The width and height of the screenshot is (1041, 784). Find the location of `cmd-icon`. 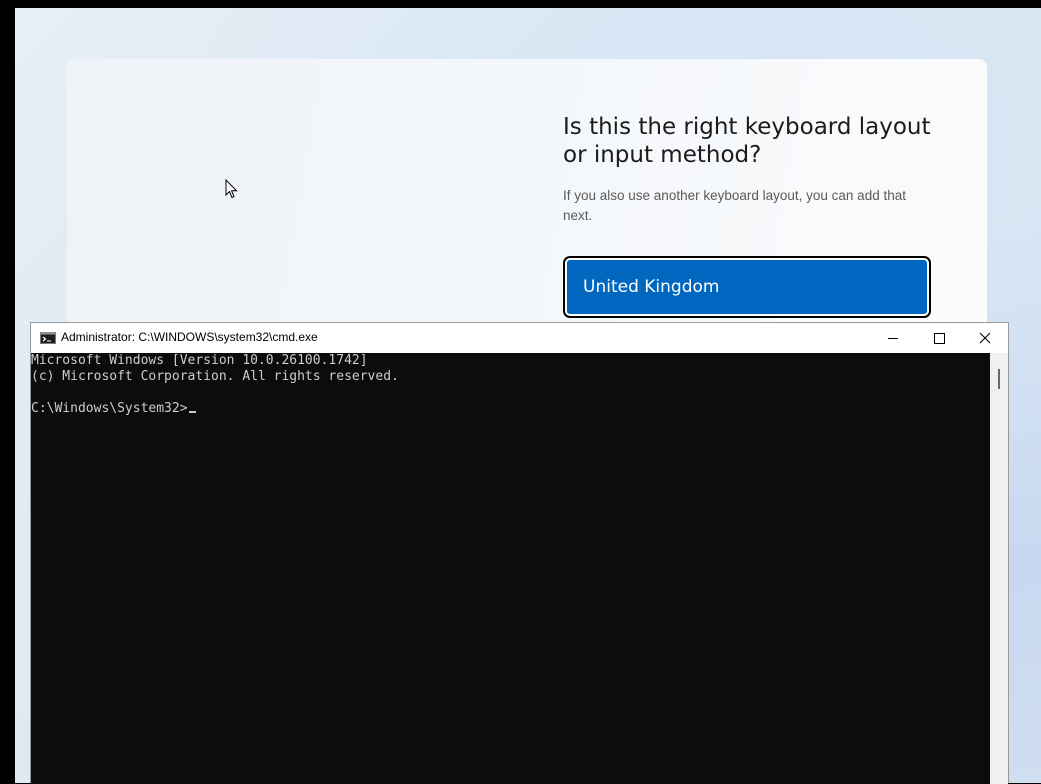

cmd-icon is located at coordinates (48, 338).